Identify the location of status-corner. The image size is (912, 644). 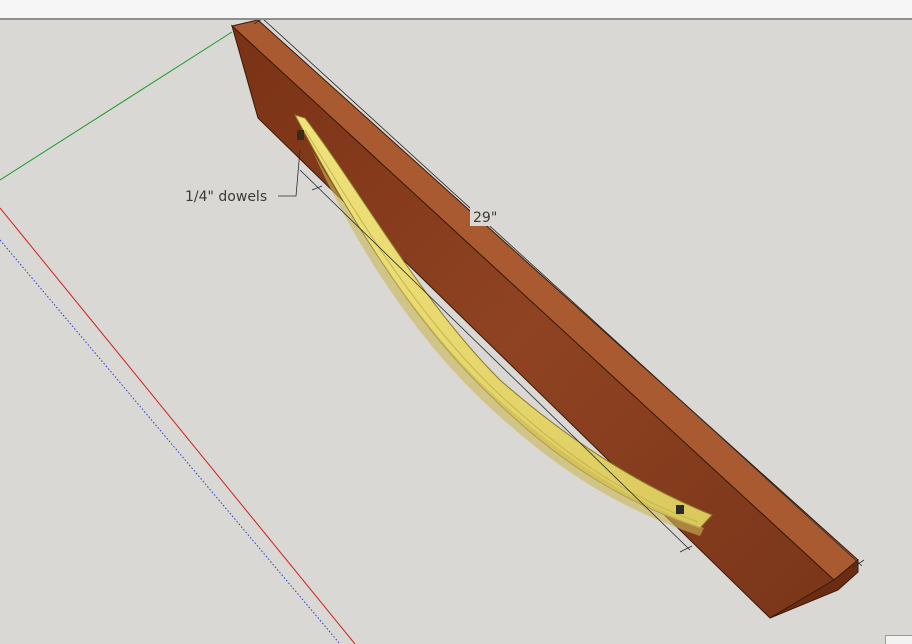
(898, 639).